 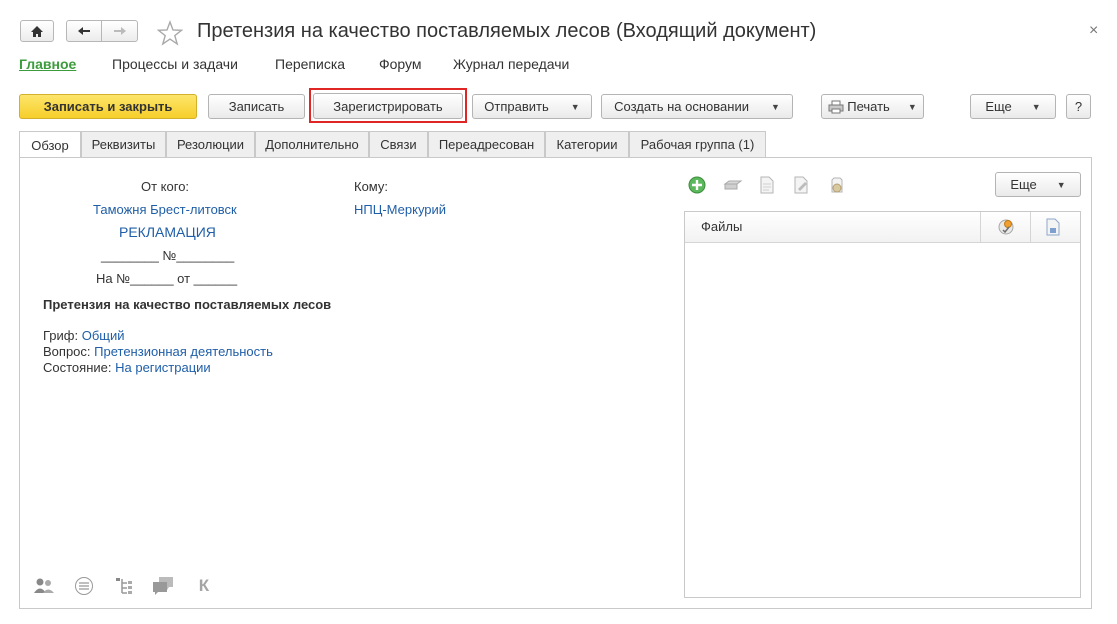 What do you see at coordinates (168, 255) in the screenshot?
I see `registration-number-line: ________ №________` at bounding box center [168, 255].